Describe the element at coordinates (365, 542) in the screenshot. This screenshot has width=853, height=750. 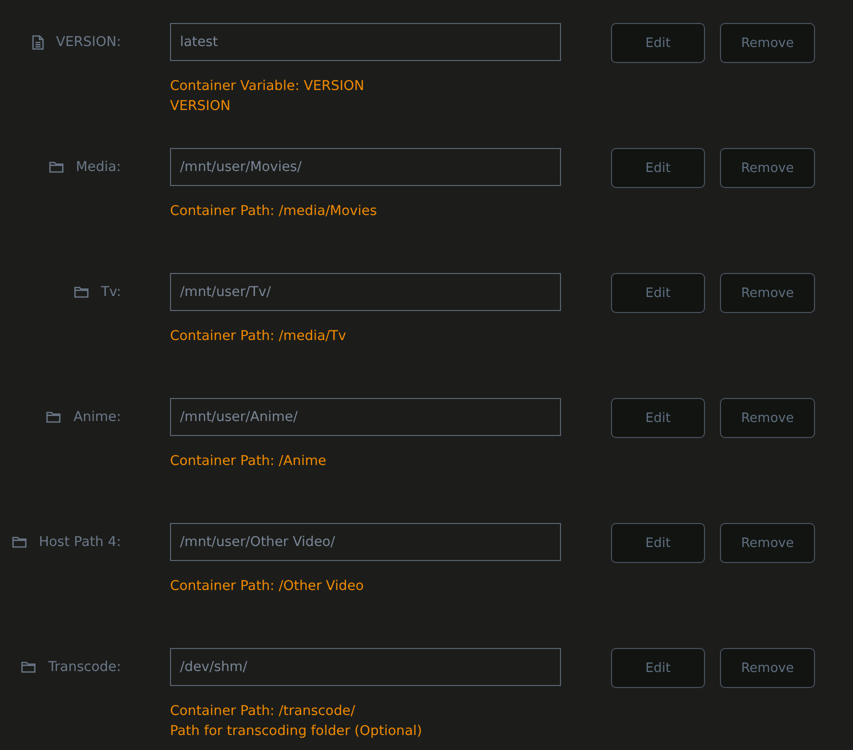
I see `text-field: /mnt/user/Other Video/` at that location.